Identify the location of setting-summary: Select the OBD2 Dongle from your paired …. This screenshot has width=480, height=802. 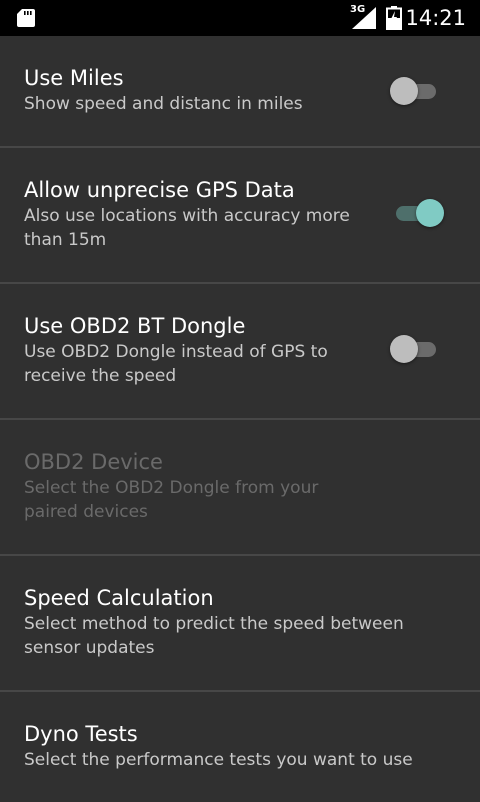
(171, 500).